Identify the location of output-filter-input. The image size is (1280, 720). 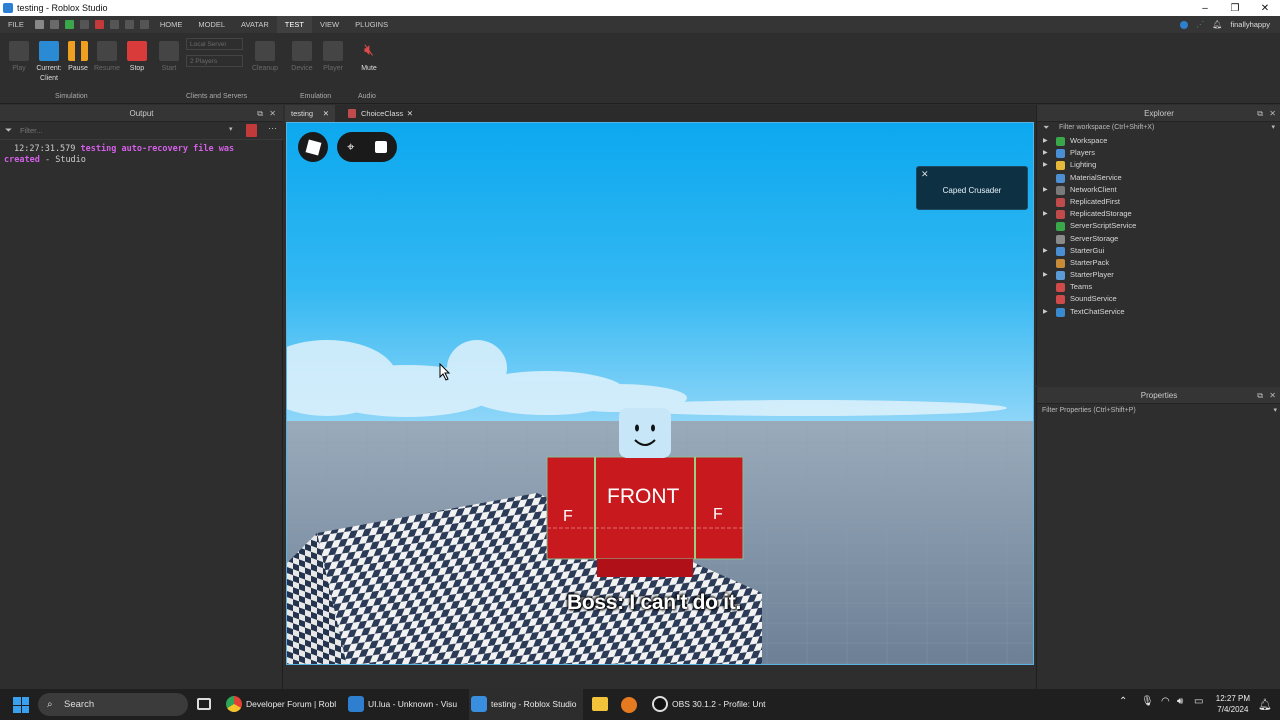
(127, 130).